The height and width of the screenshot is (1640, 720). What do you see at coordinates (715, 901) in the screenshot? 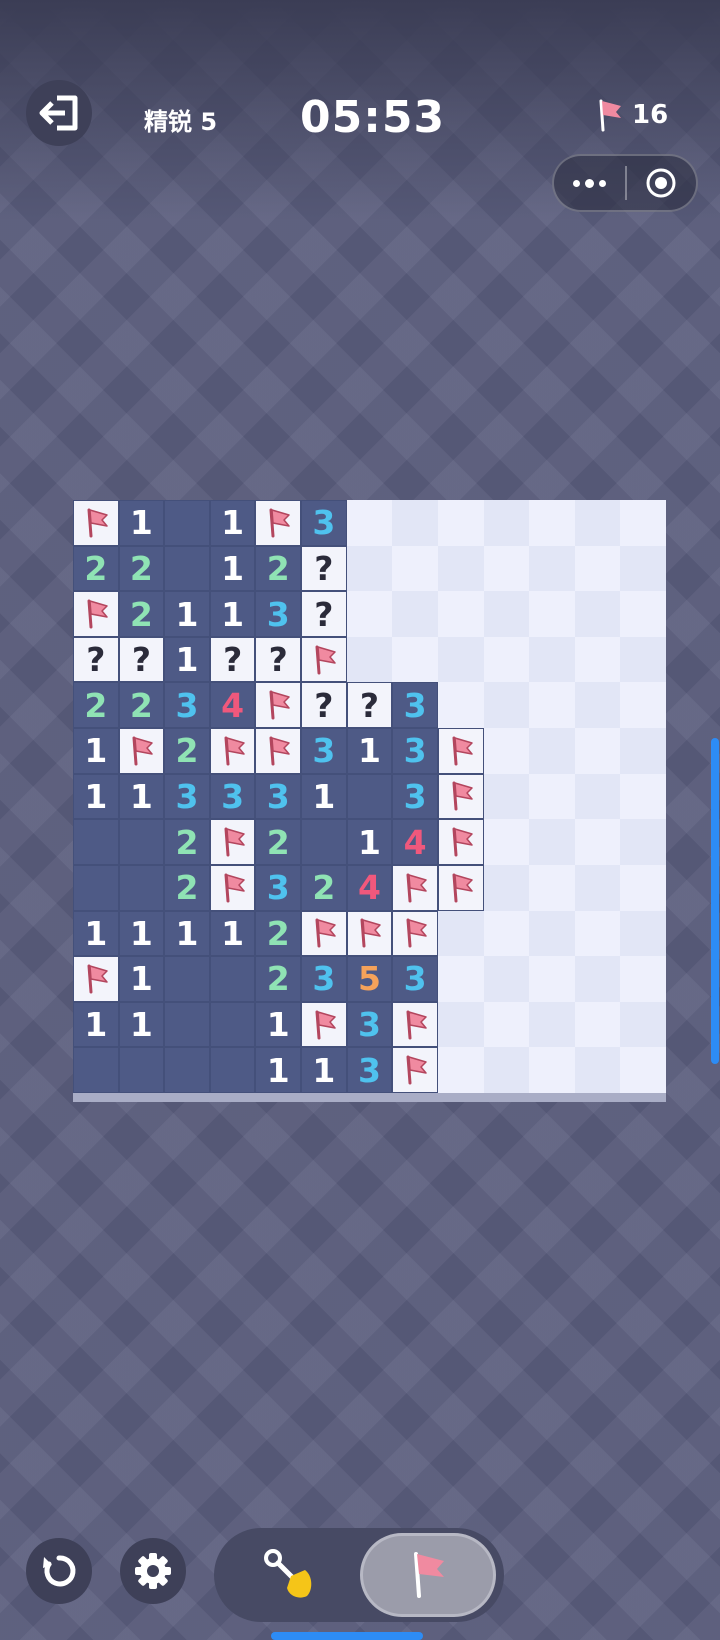
I see `scrollbar` at bounding box center [715, 901].